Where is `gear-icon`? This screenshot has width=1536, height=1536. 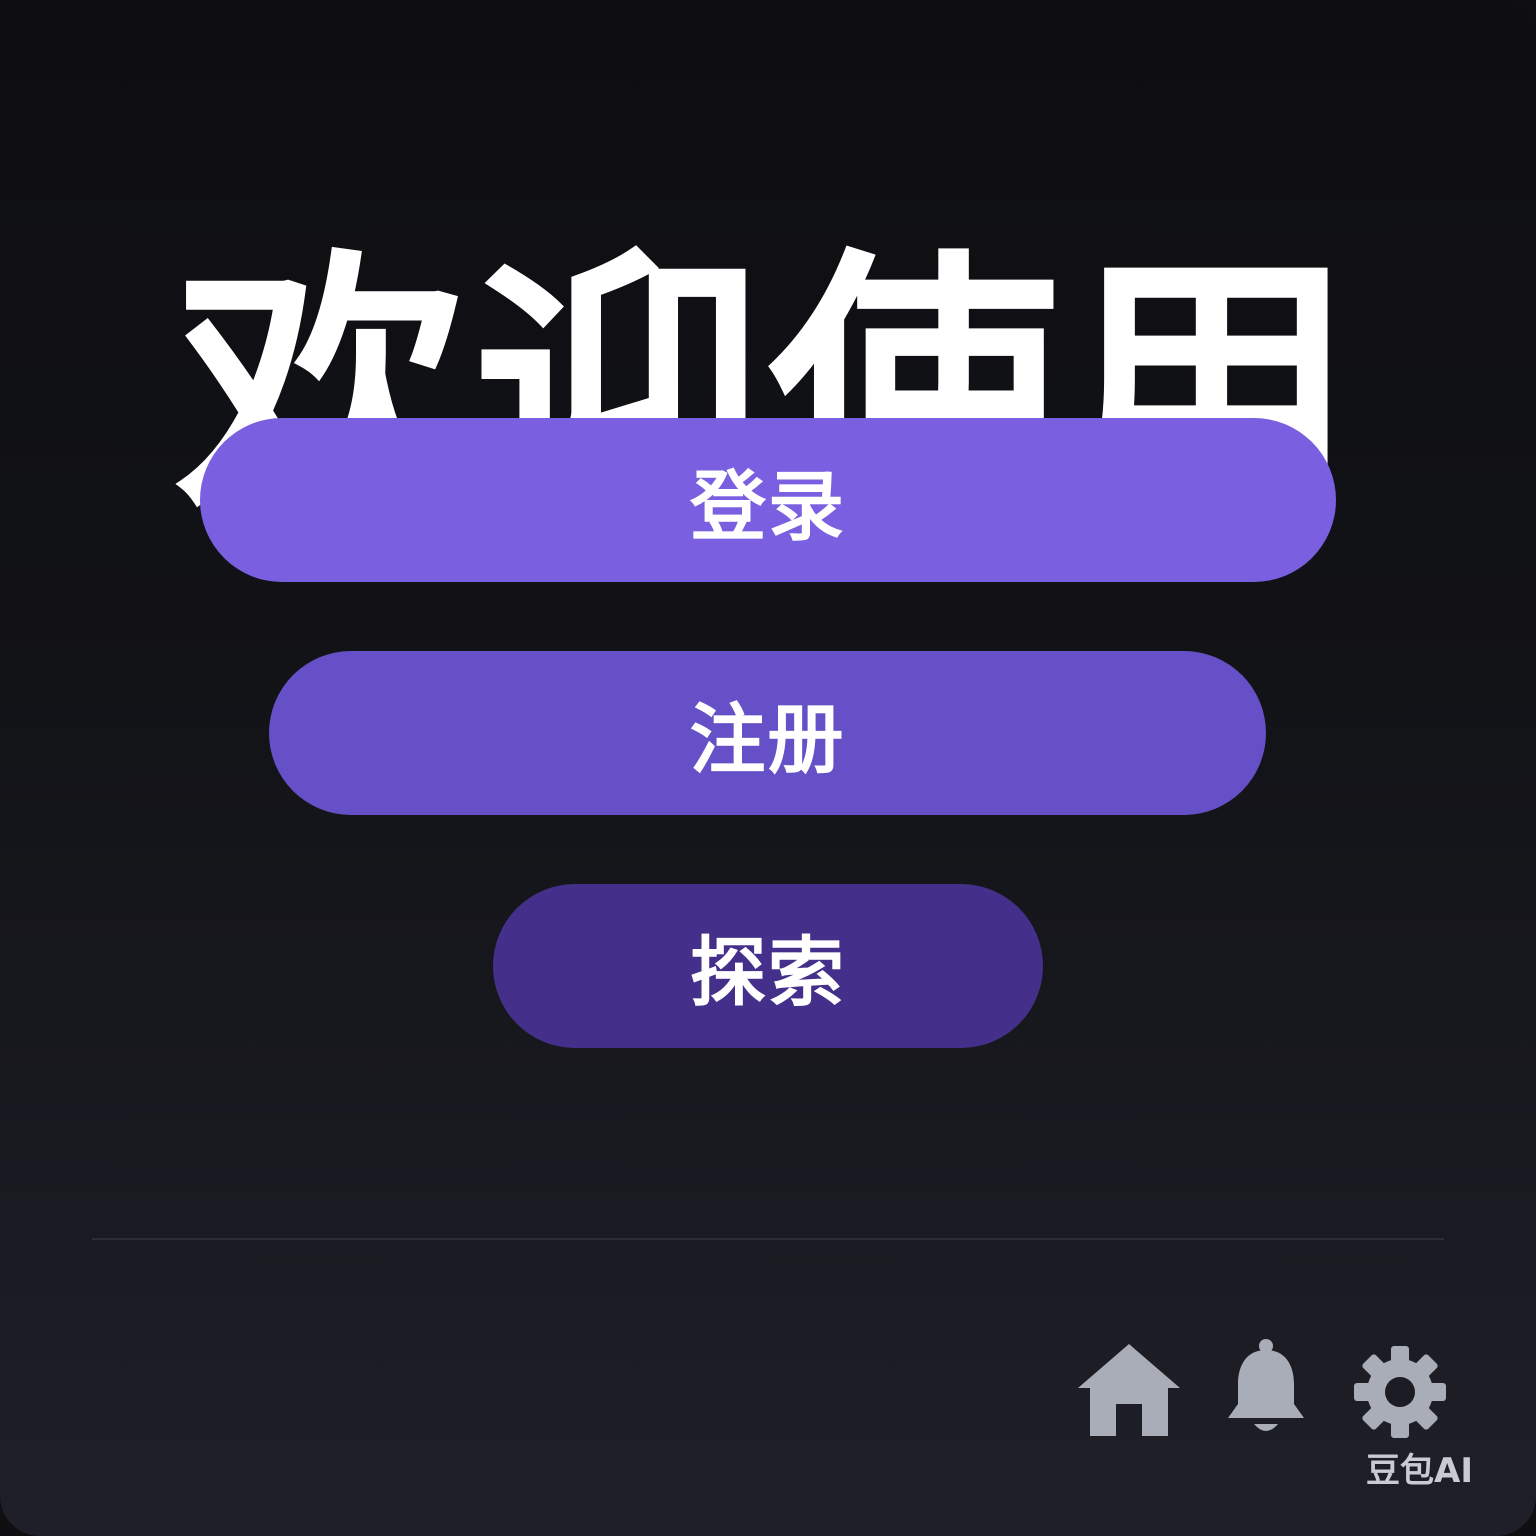 gear-icon is located at coordinates (1400, 1392).